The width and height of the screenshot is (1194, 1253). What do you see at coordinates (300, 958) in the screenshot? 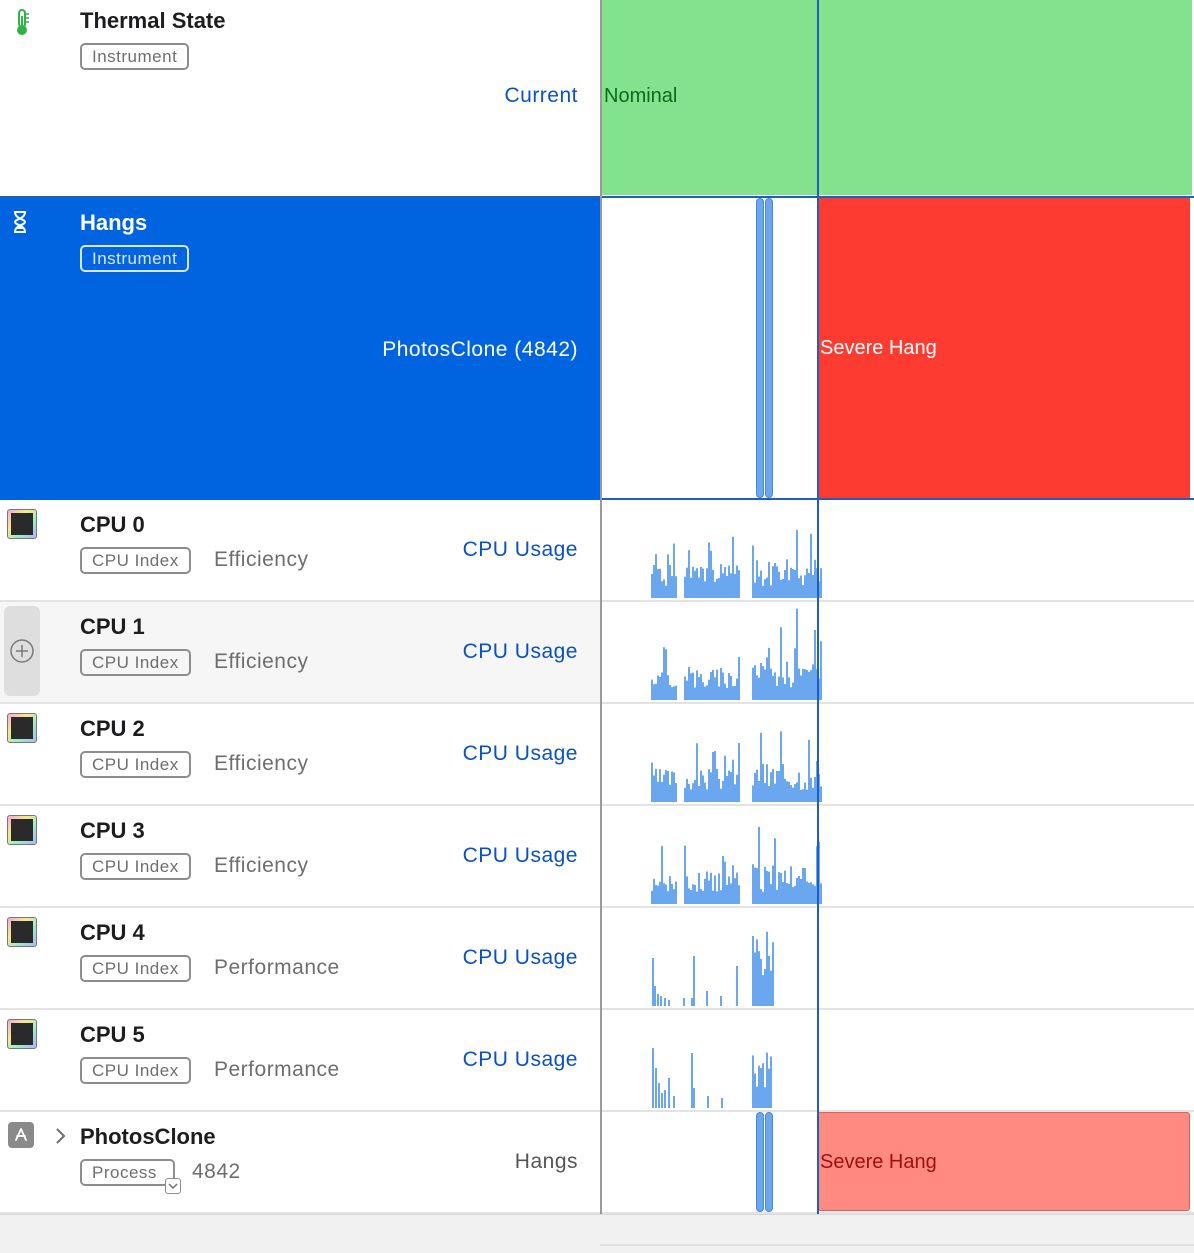
I see `track-header: CPU 4 CPU Index Performance CPU Usage` at bounding box center [300, 958].